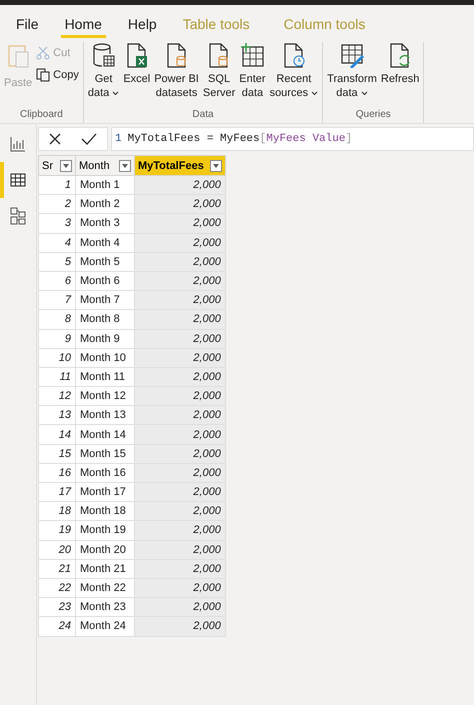 The height and width of the screenshot is (705, 474). What do you see at coordinates (83, 27) in the screenshot?
I see `ribbon-tab: Home` at bounding box center [83, 27].